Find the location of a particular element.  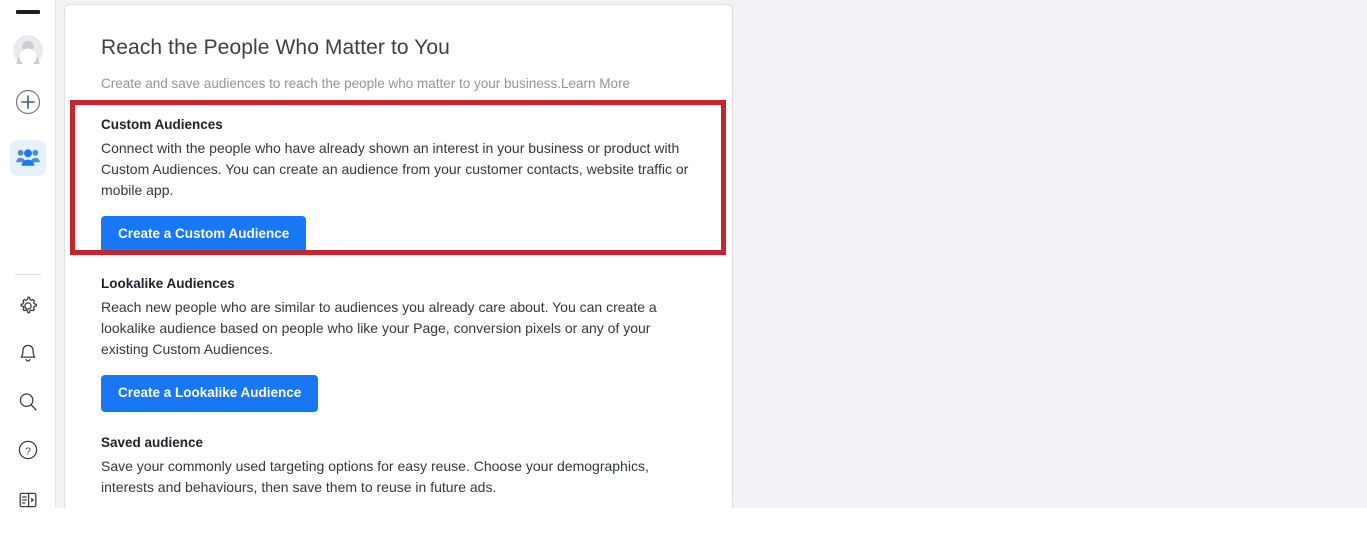

people-group-icon is located at coordinates (27, 157).